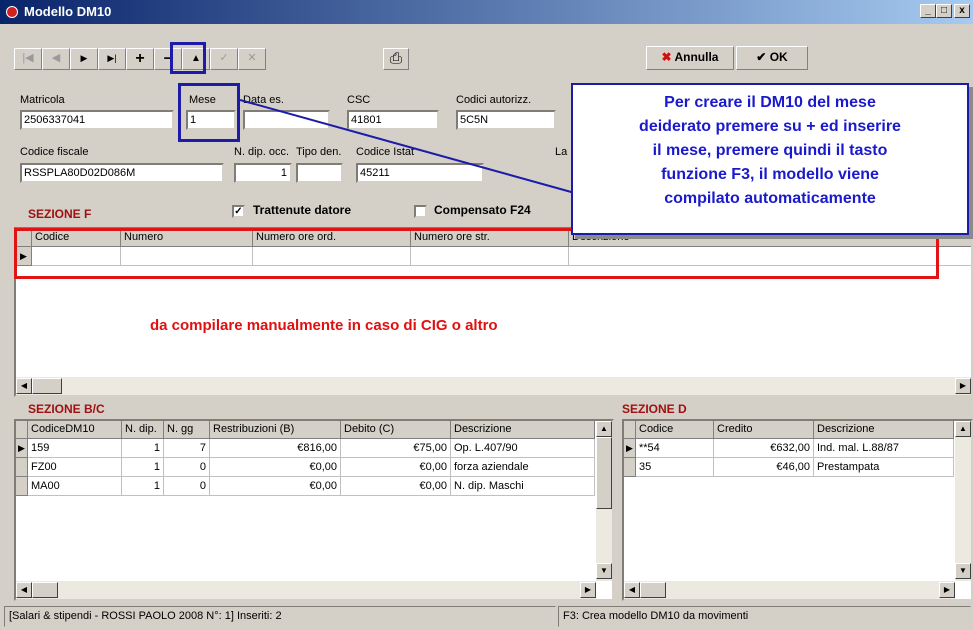  Describe the element at coordinates (770, 150) in the screenshot. I see `callout-line: il mese, premere quindi il tasto` at that location.